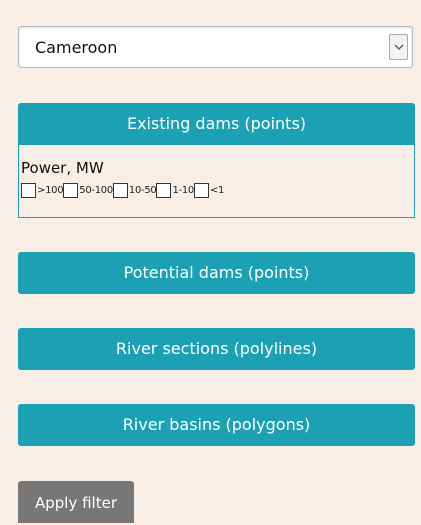 This screenshot has height=525, width=421. What do you see at coordinates (96, 190) in the screenshot?
I see `power-option-label: 50-100` at bounding box center [96, 190].